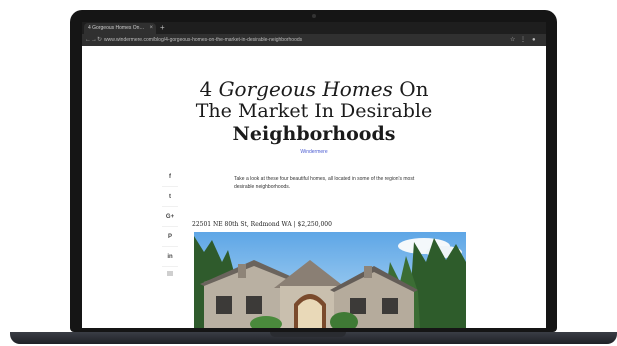 This screenshot has width=617, height=346. Describe the element at coordinates (314, 16) in the screenshot. I see `webcam` at that location.